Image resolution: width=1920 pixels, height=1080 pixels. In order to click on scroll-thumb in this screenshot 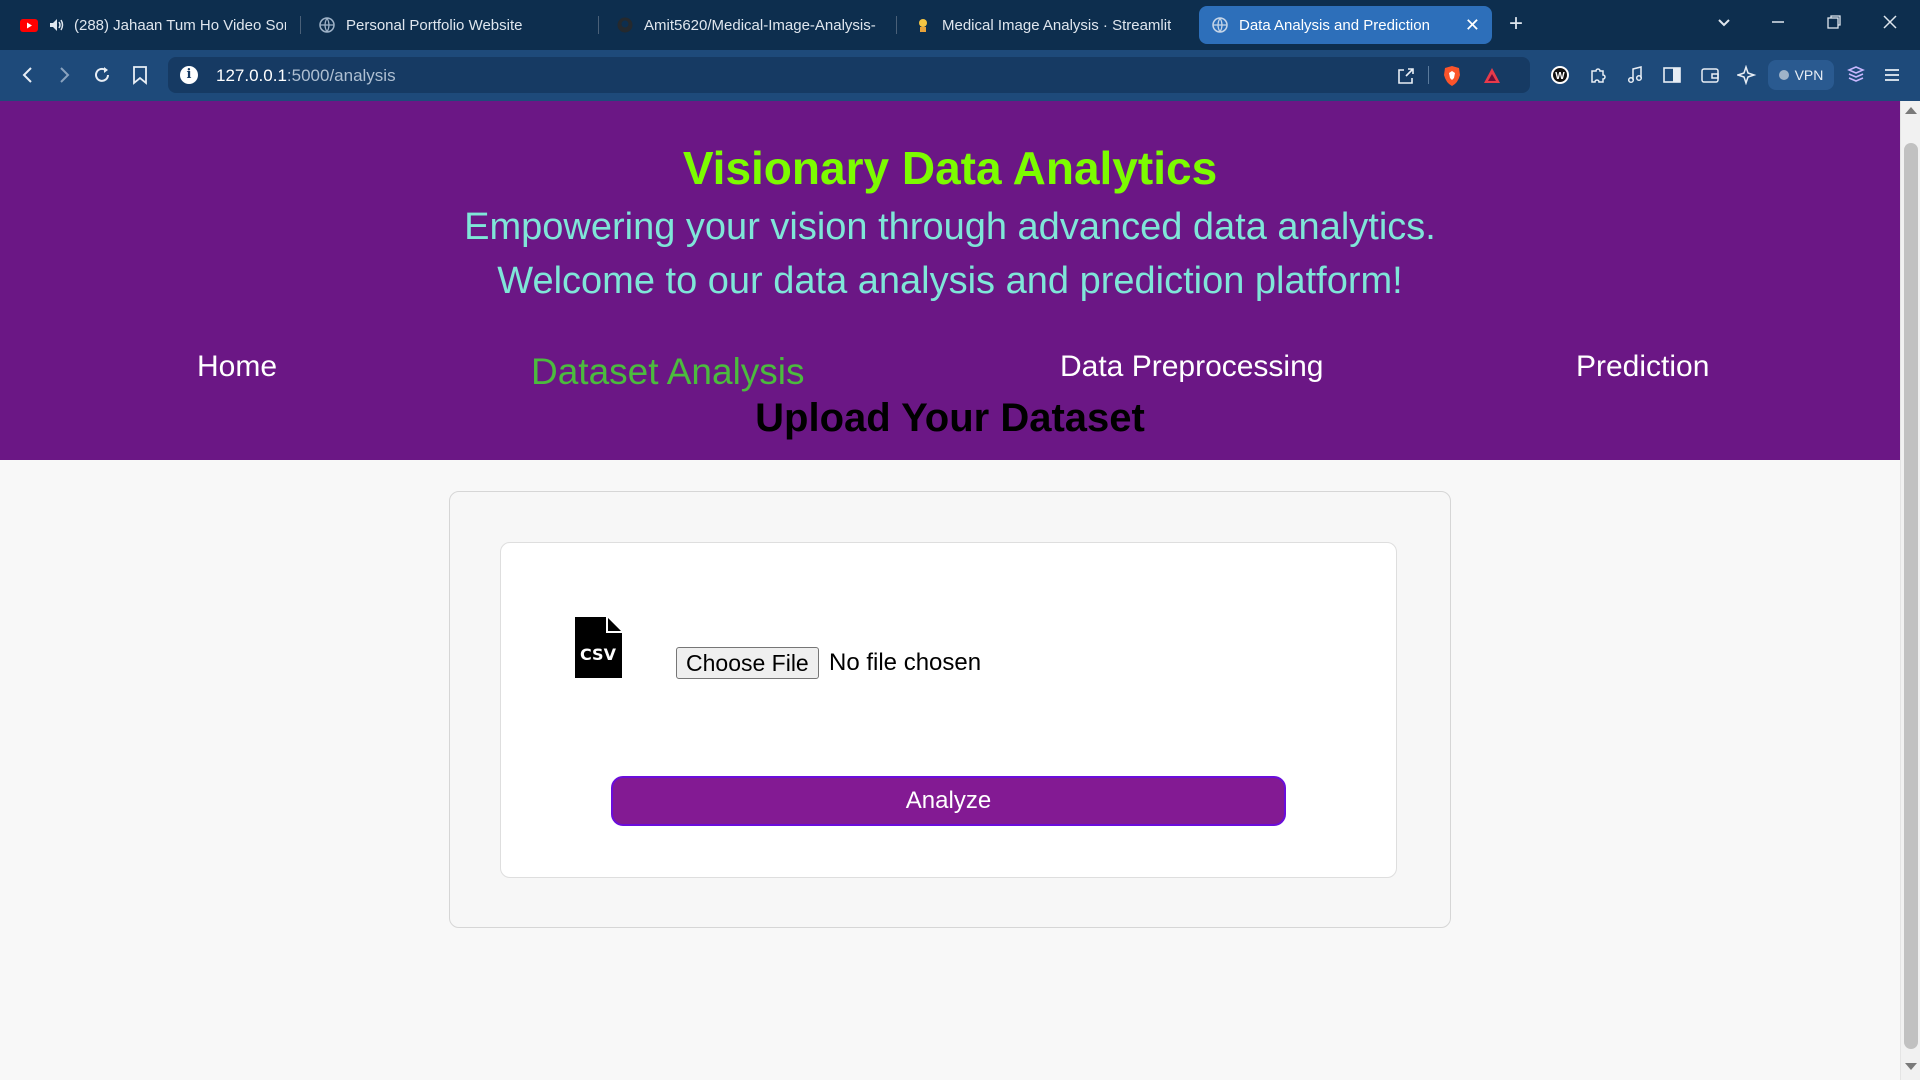, I will do `click(1911, 596)`.